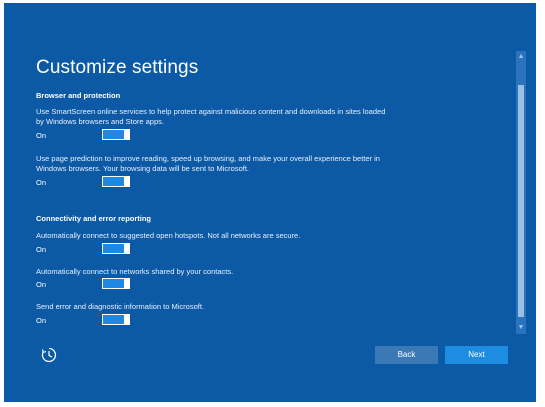 The height and width of the screenshot is (407, 545). What do you see at coordinates (96, 182) in the screenshot?
I see `prediction-setting: On` at bounding box center [96, 182].